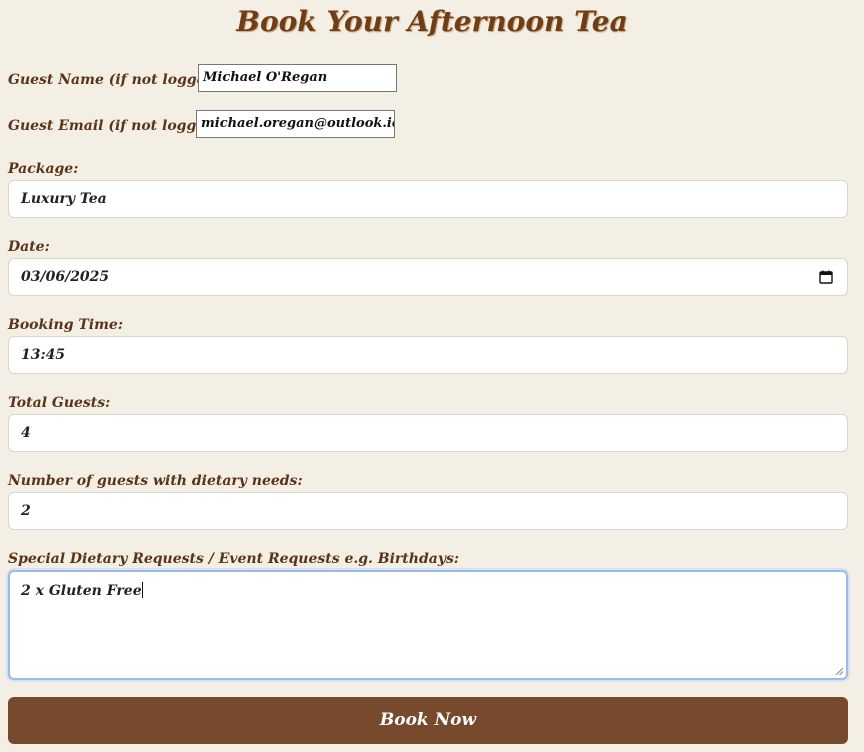 This screenshot has height=752, width=864. Describe the element at coordinates (428, 720) in the screenshot. I see `book-now-button: Book Now` at that location.